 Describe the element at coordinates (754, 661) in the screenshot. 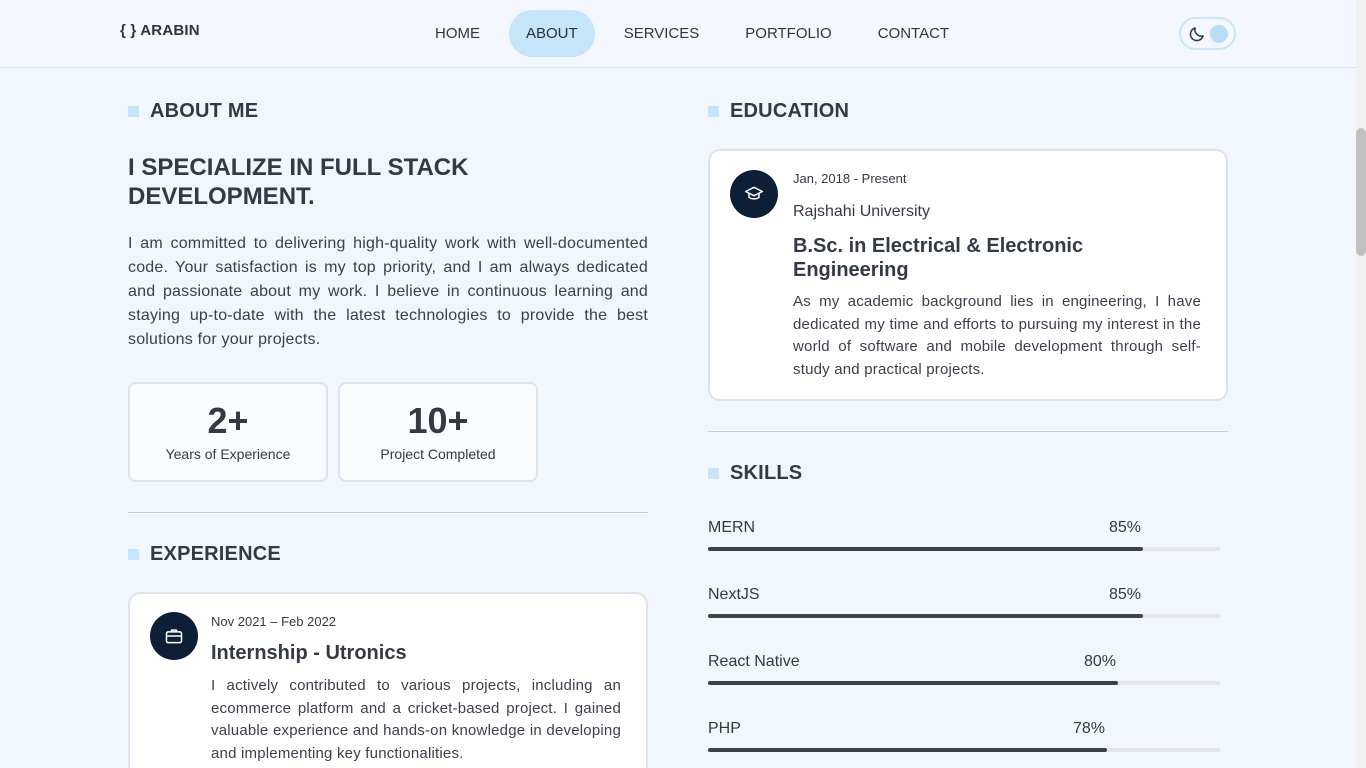

I see `skill-name: React Native` at that location.